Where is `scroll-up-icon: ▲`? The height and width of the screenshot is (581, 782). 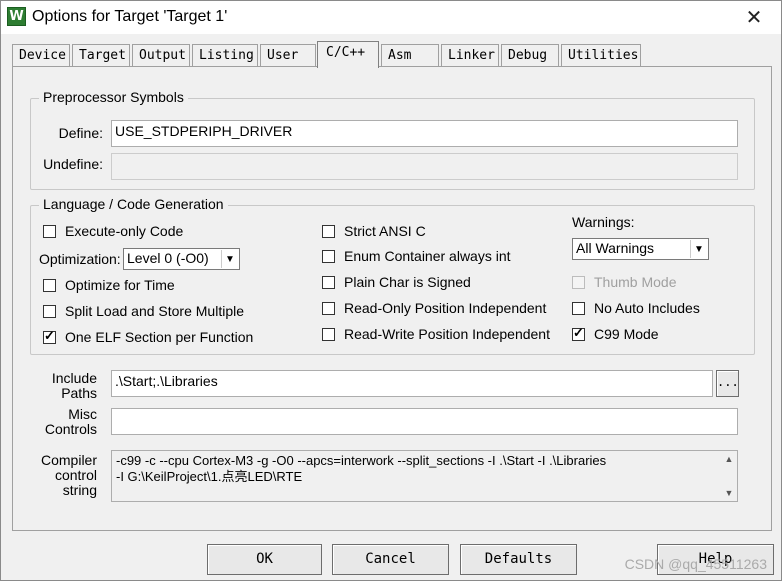 scroll-up-icon: ▲ is located at coordinates (729, 459).